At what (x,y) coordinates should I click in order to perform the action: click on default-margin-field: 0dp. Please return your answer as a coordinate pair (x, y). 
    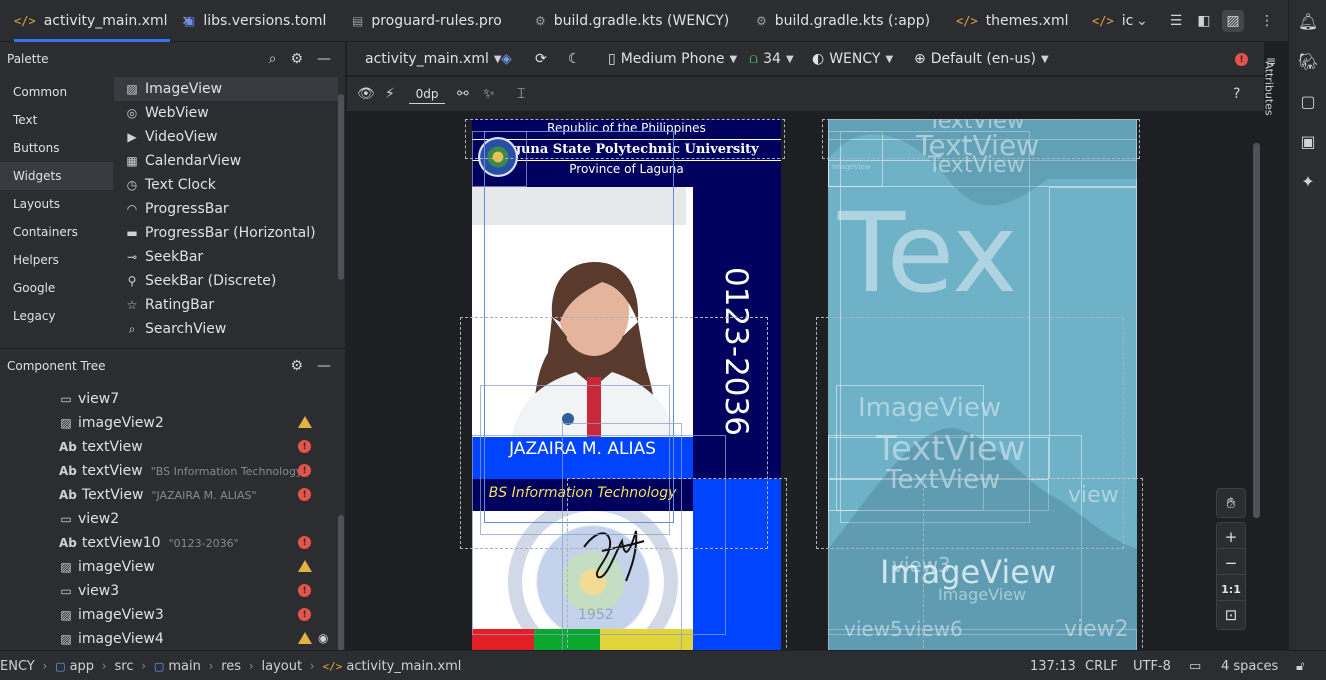
    Looking at the image, I should click on (427, 94).